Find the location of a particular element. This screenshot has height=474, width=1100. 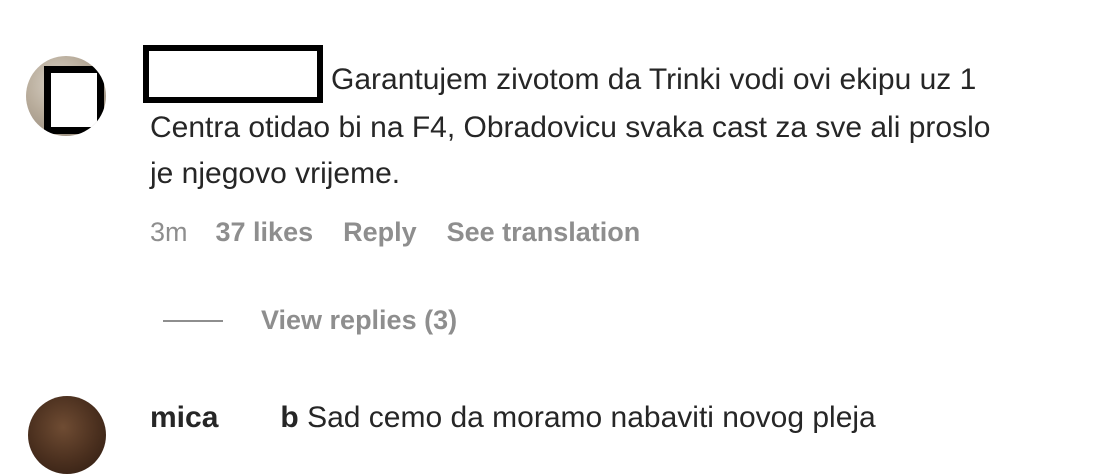

comment-timestamp: 3m is located at coordinates (169, 232).